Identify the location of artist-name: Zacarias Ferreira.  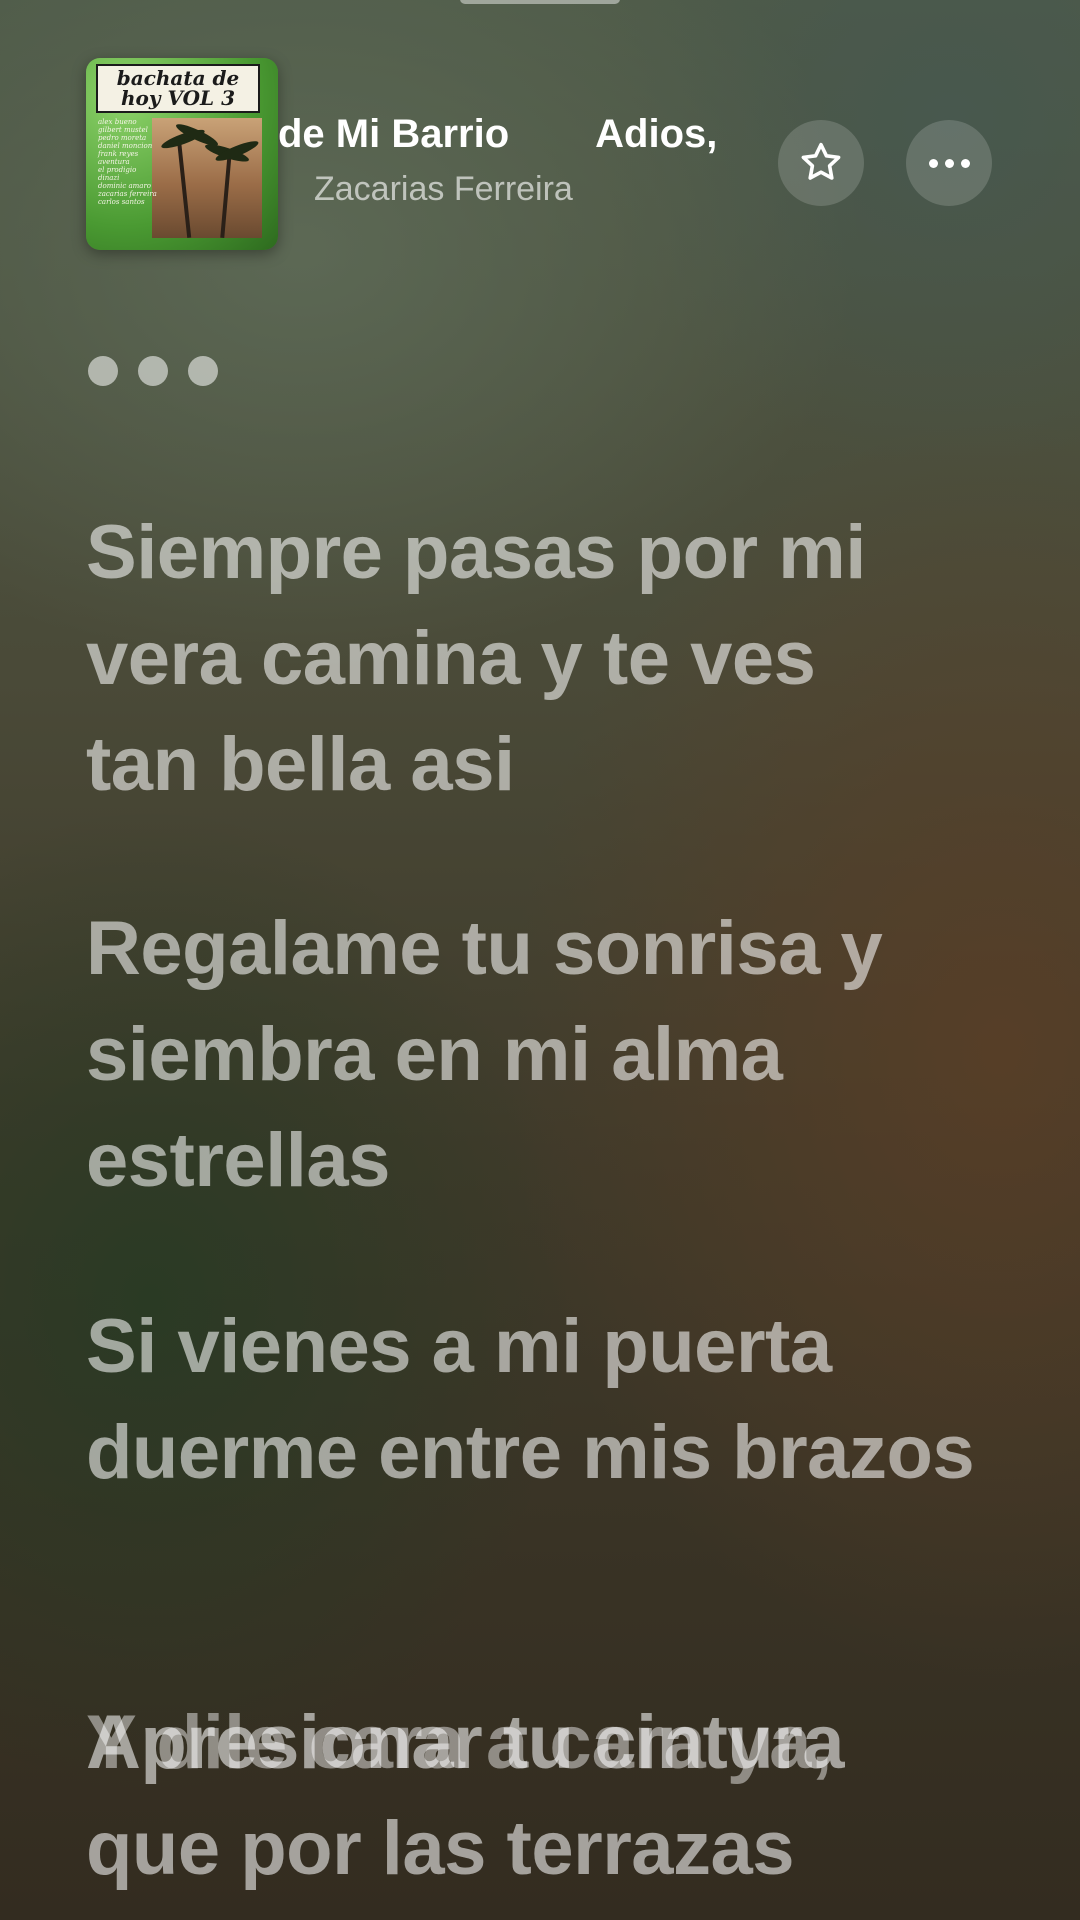
(443, 189).